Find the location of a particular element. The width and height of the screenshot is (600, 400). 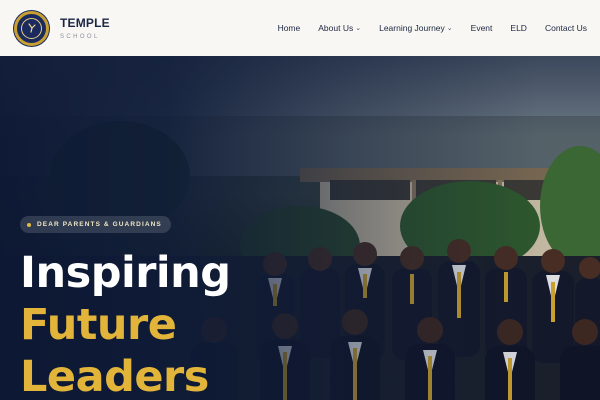

brand-subtitle: SCHOOL is located at coordinates (80, 36).